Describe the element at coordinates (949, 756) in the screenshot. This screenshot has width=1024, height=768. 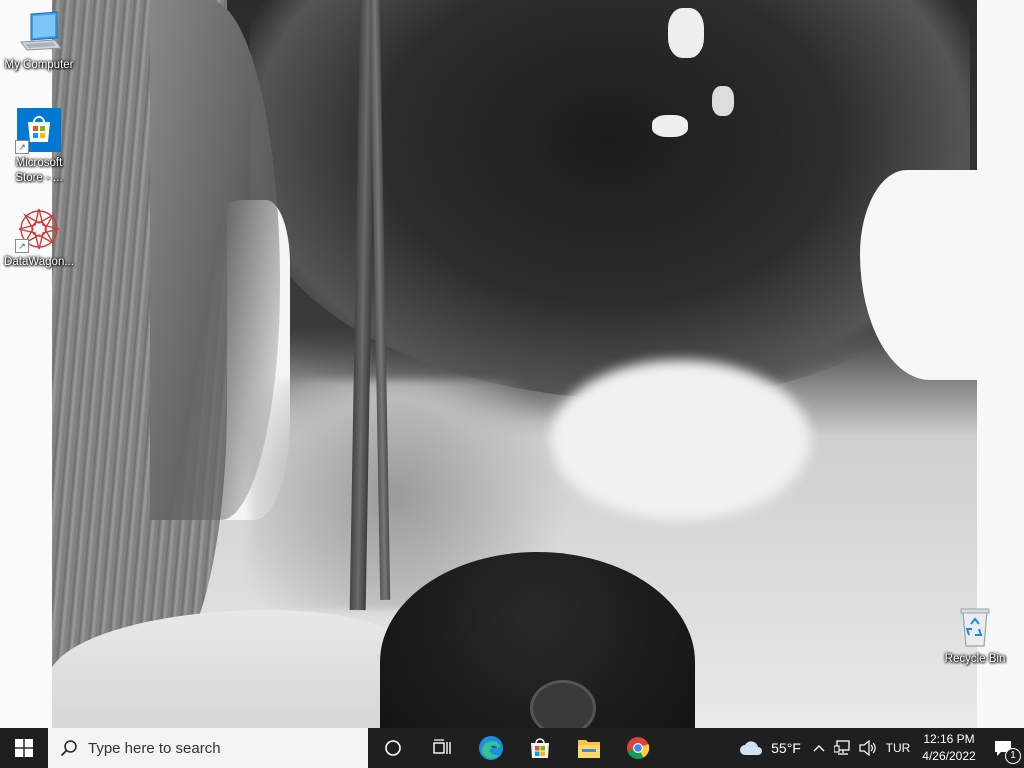
I see `clock-date: 4/26/2022` at that location.